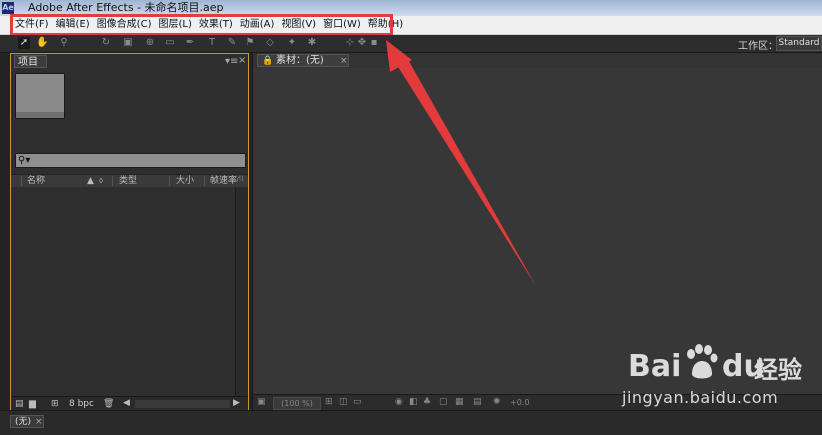 This screenshot has height=435, width=822. Describe the element at coordinates (101, 181) in the screenshot. I see `tag-icon: ⬨` at that location.